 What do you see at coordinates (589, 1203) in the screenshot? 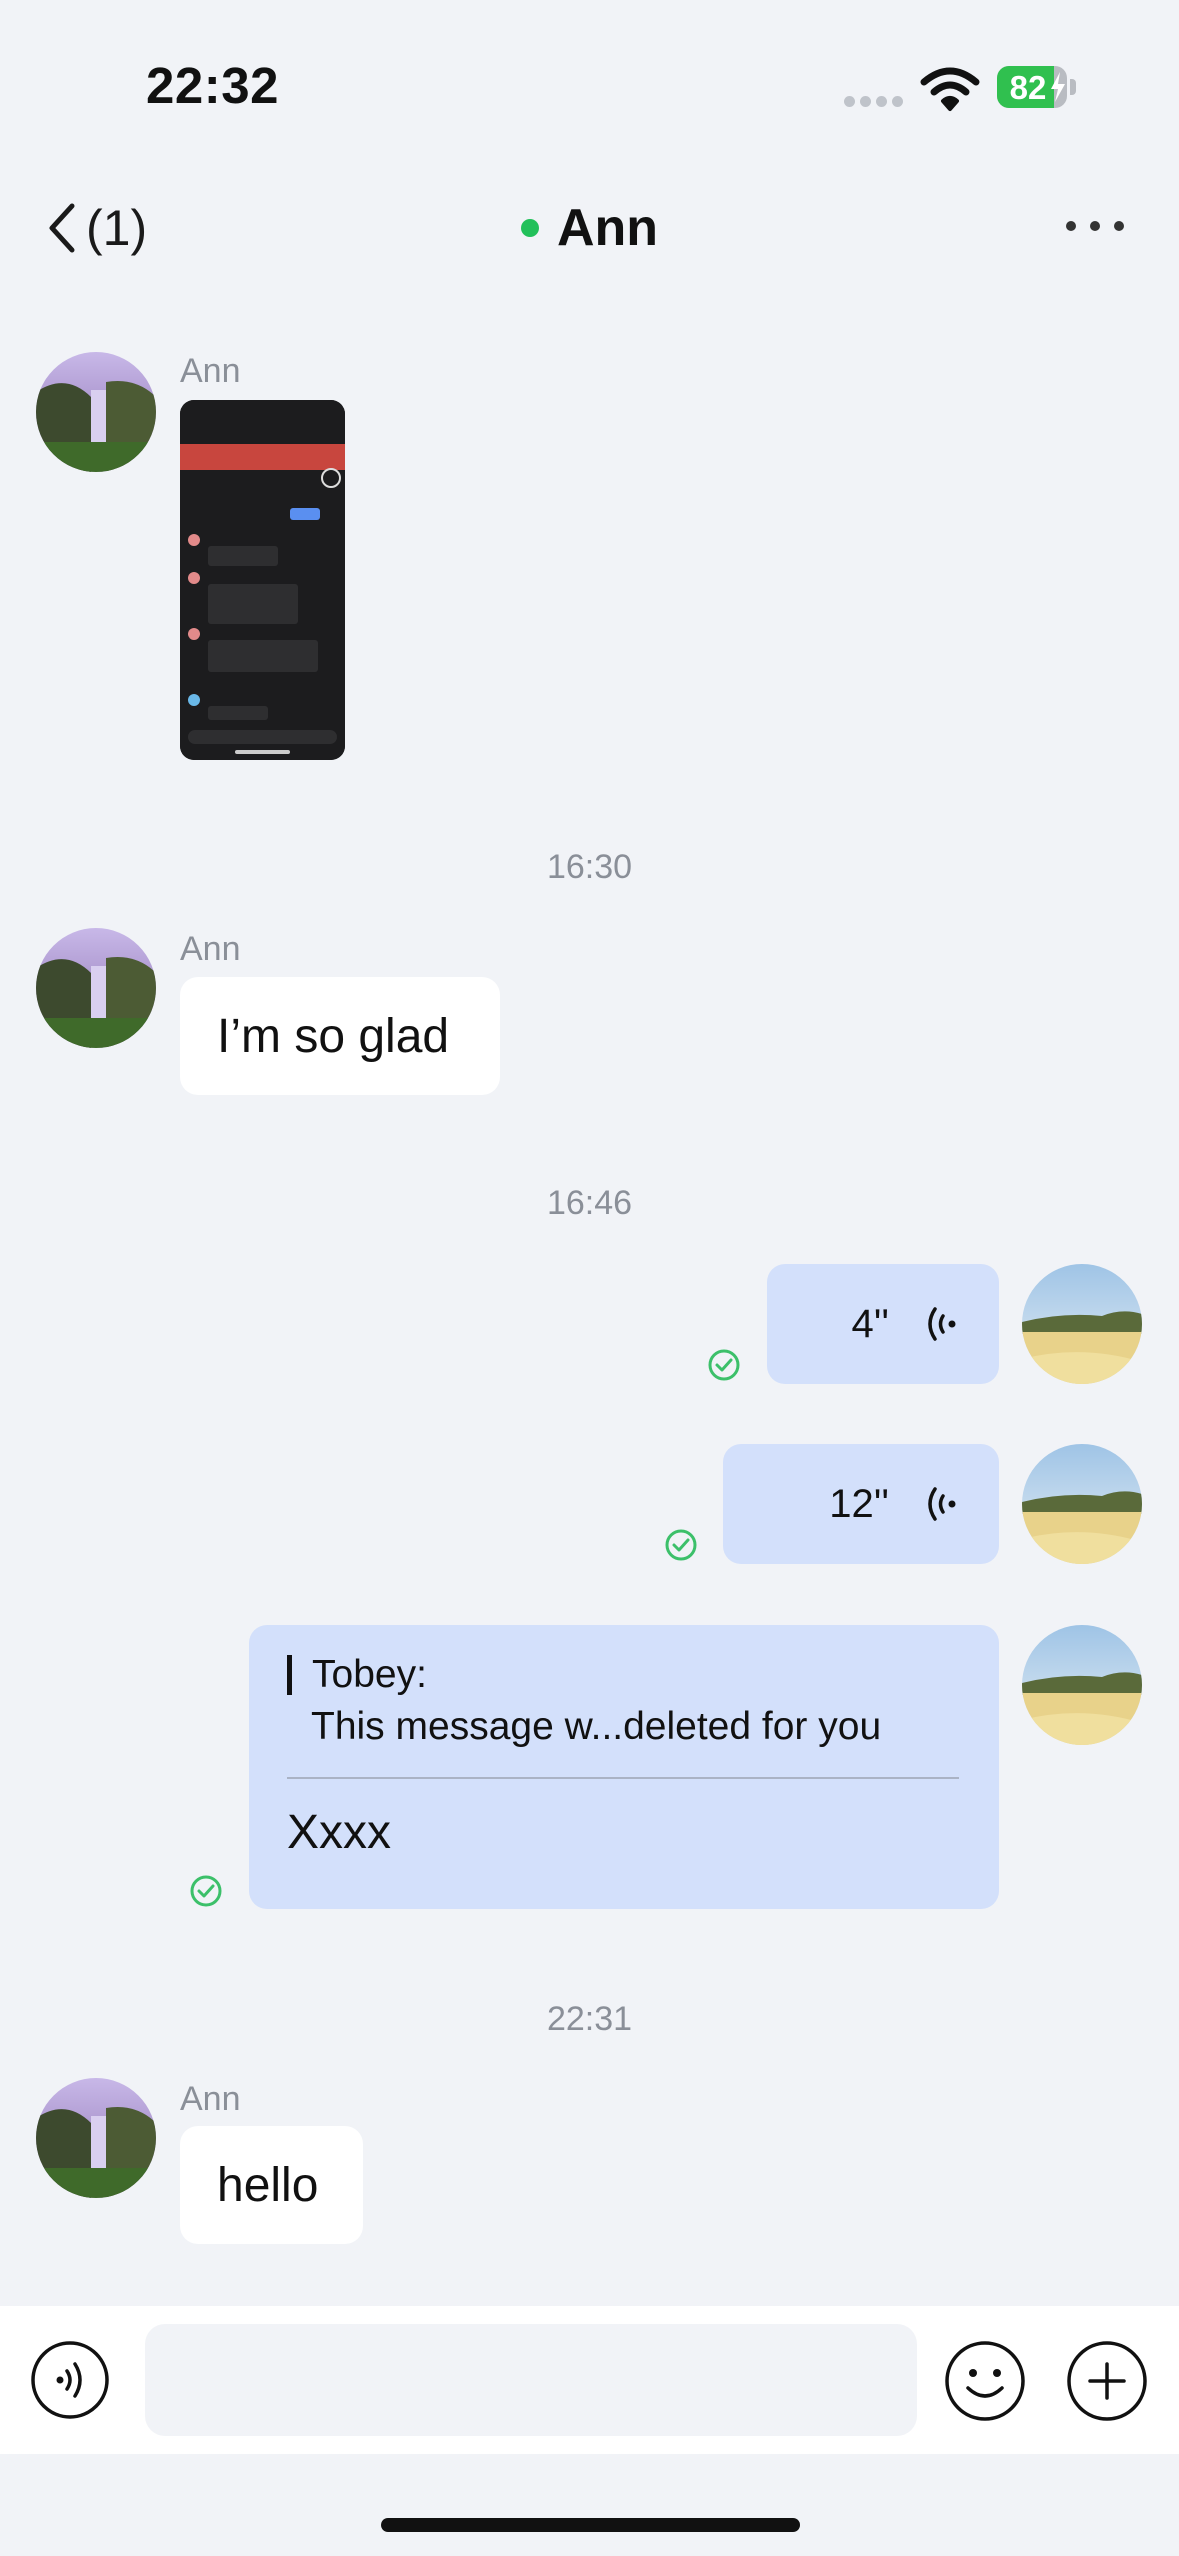
I see `timestamp-separator: 16:46` at bounding box center [589, 1203].